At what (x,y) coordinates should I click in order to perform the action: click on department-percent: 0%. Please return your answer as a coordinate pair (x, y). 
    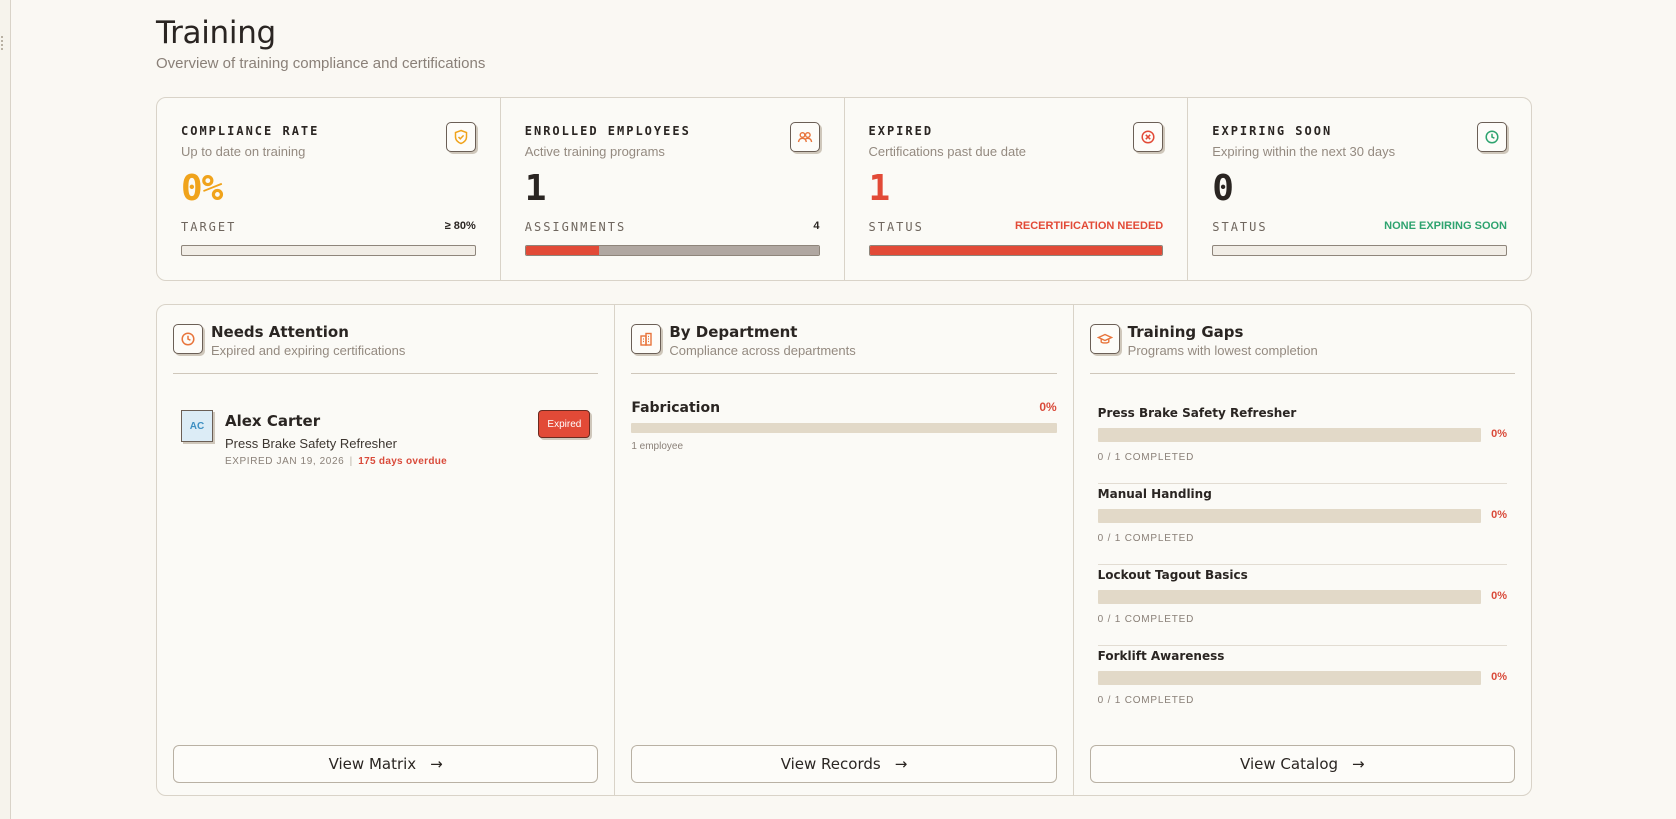
    Looking at the image, I should click on (1048, 407).